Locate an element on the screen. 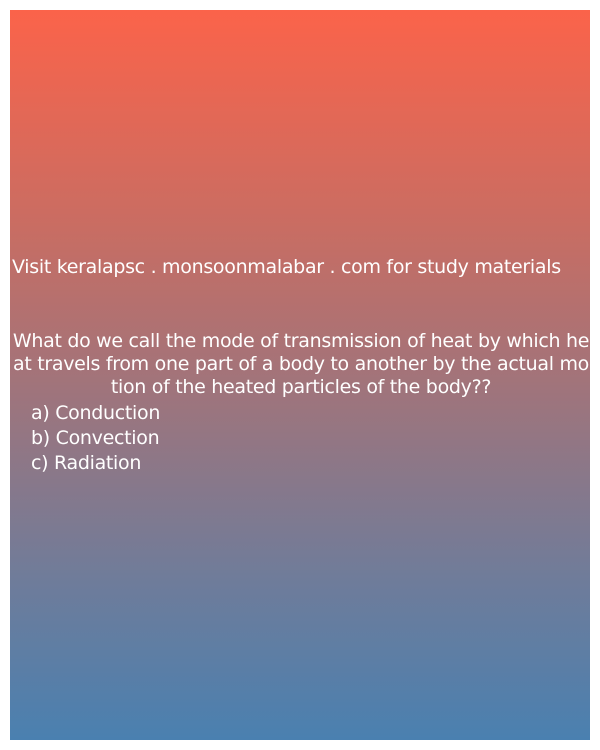 This screenshot has height=750, width=600. option-a: a) Conduction is located at coordinates (96, 413).